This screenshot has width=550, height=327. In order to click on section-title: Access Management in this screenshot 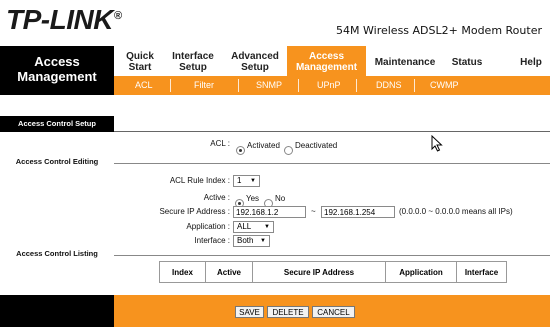, I will do `click(57, 69)`.